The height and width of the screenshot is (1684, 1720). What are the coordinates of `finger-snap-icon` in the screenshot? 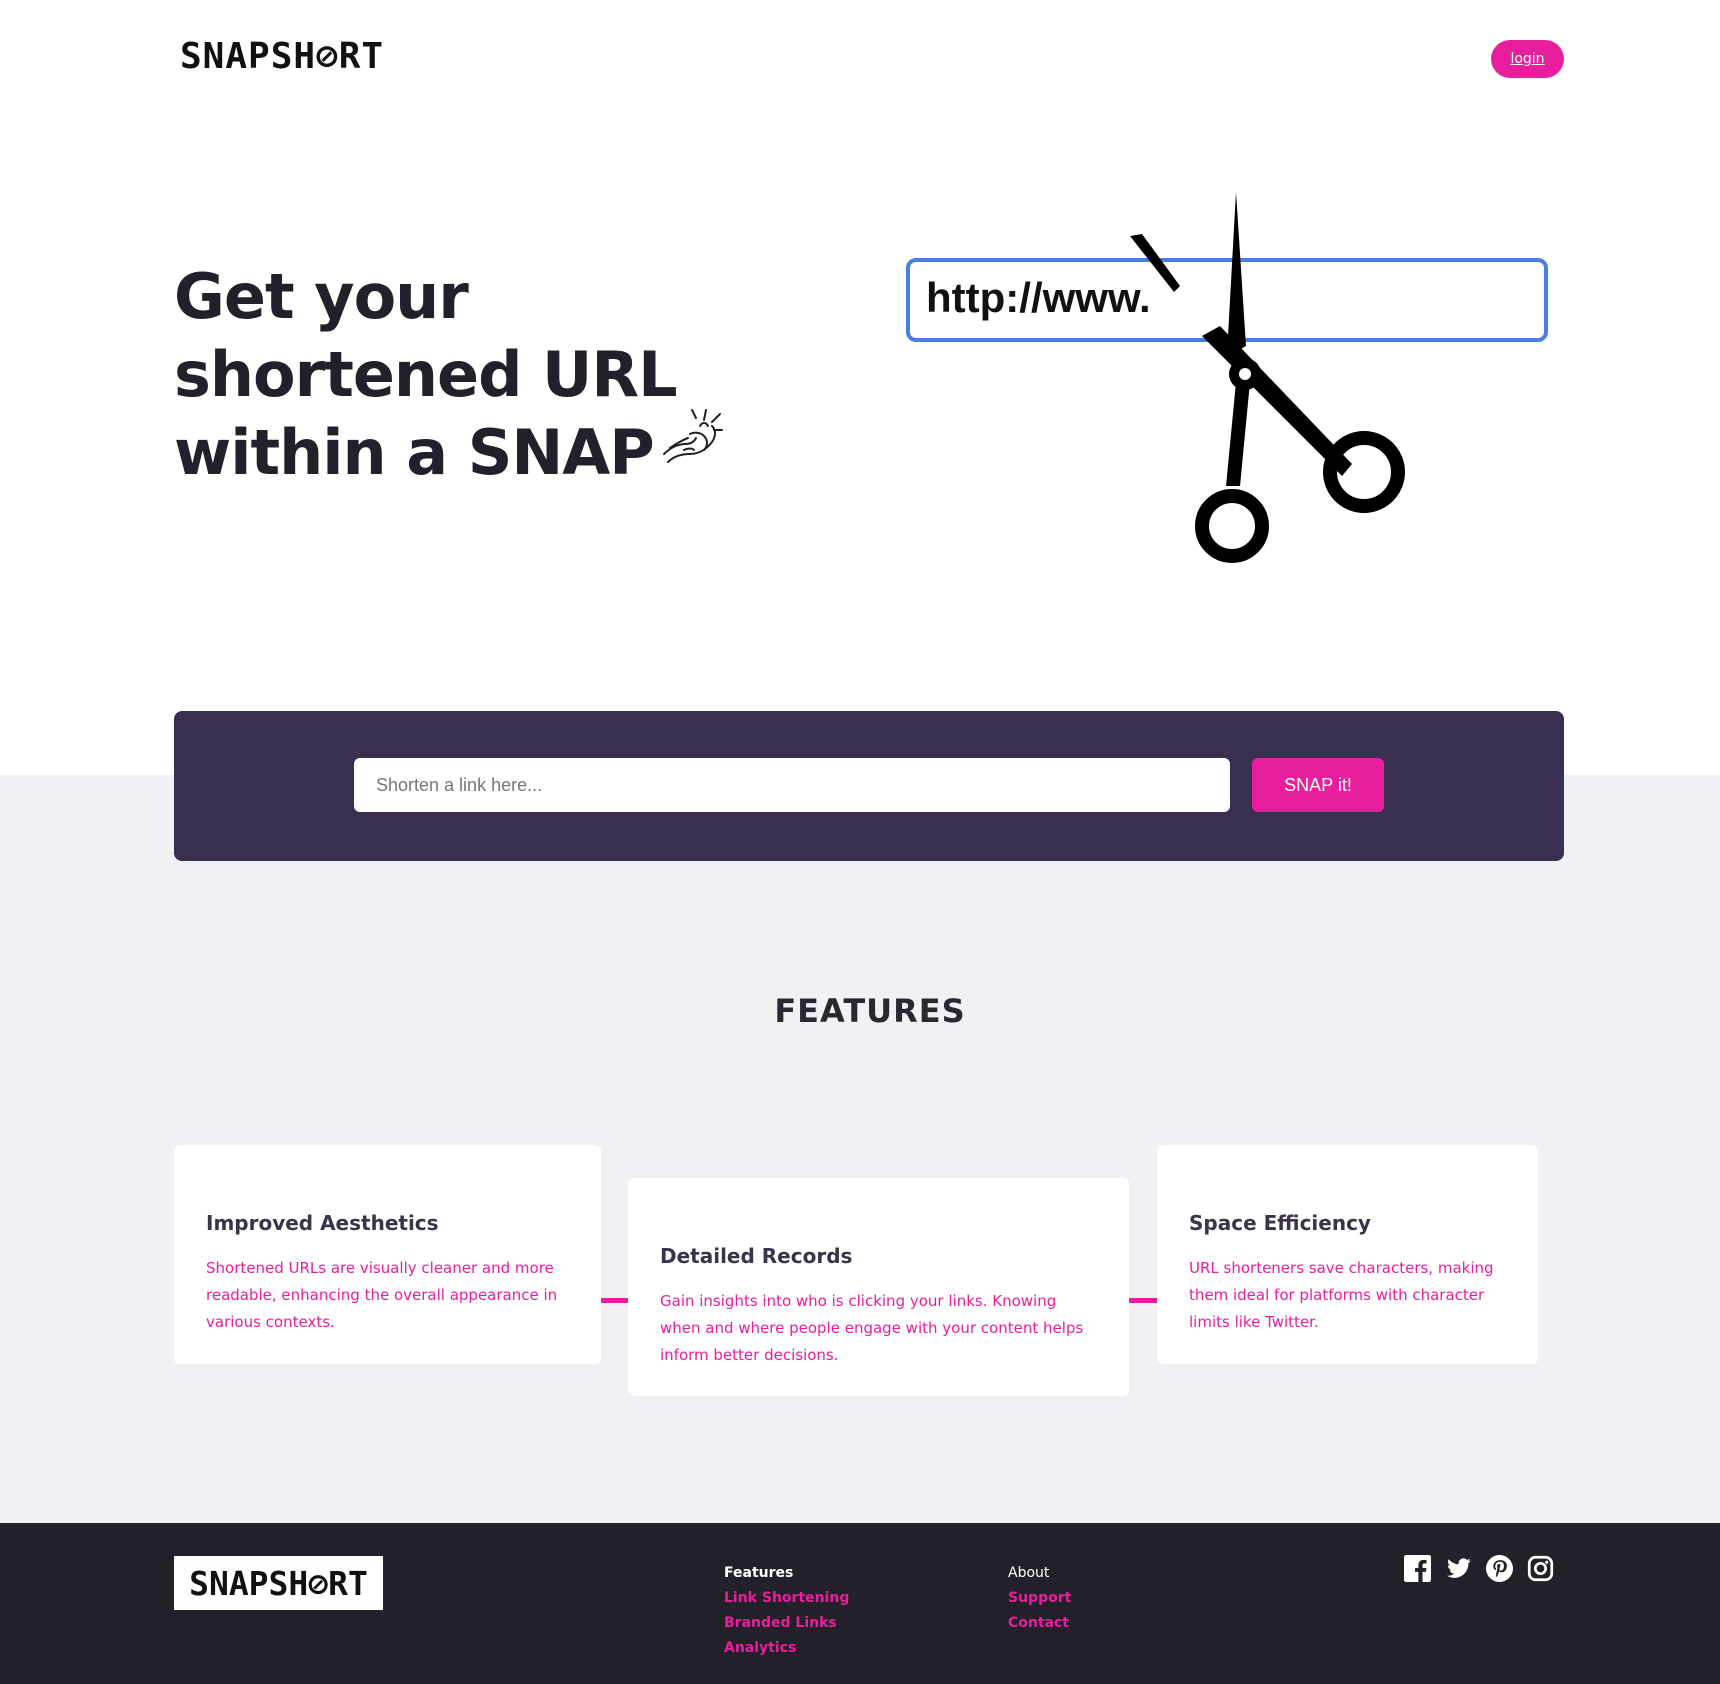 It's located at (692, 436).